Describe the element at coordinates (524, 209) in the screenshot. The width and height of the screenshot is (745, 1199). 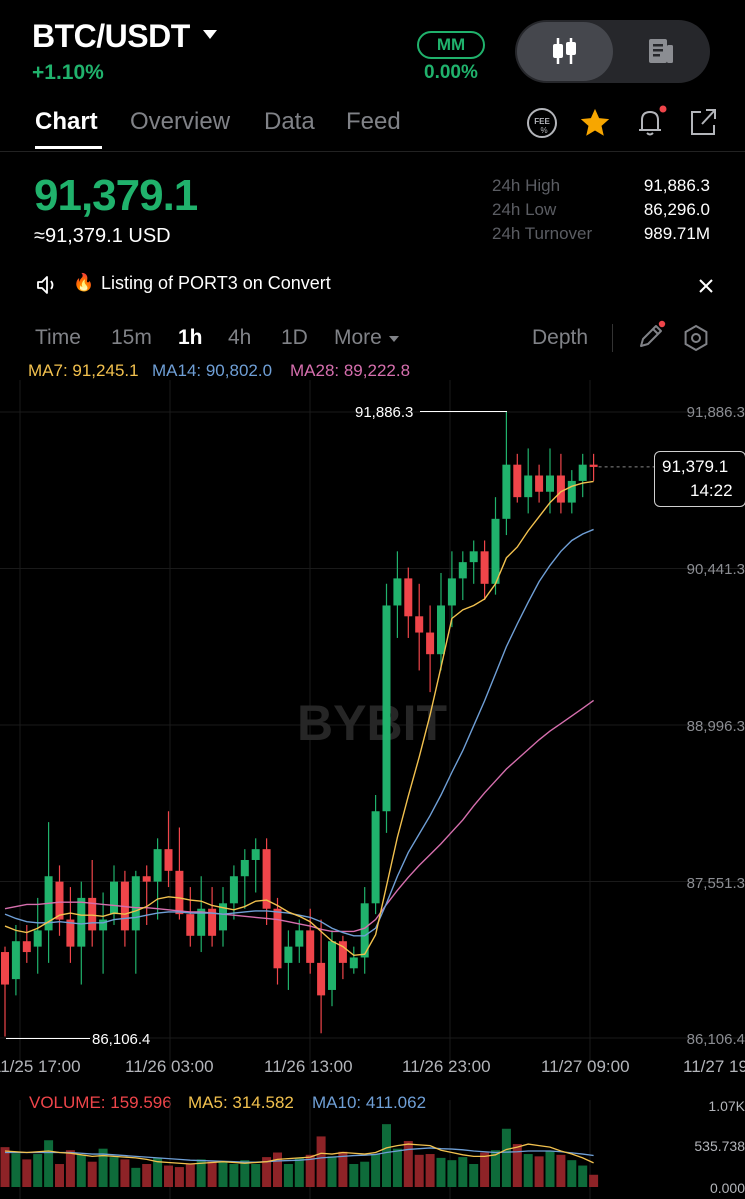
I see `low-label: 24h Low` at that location.